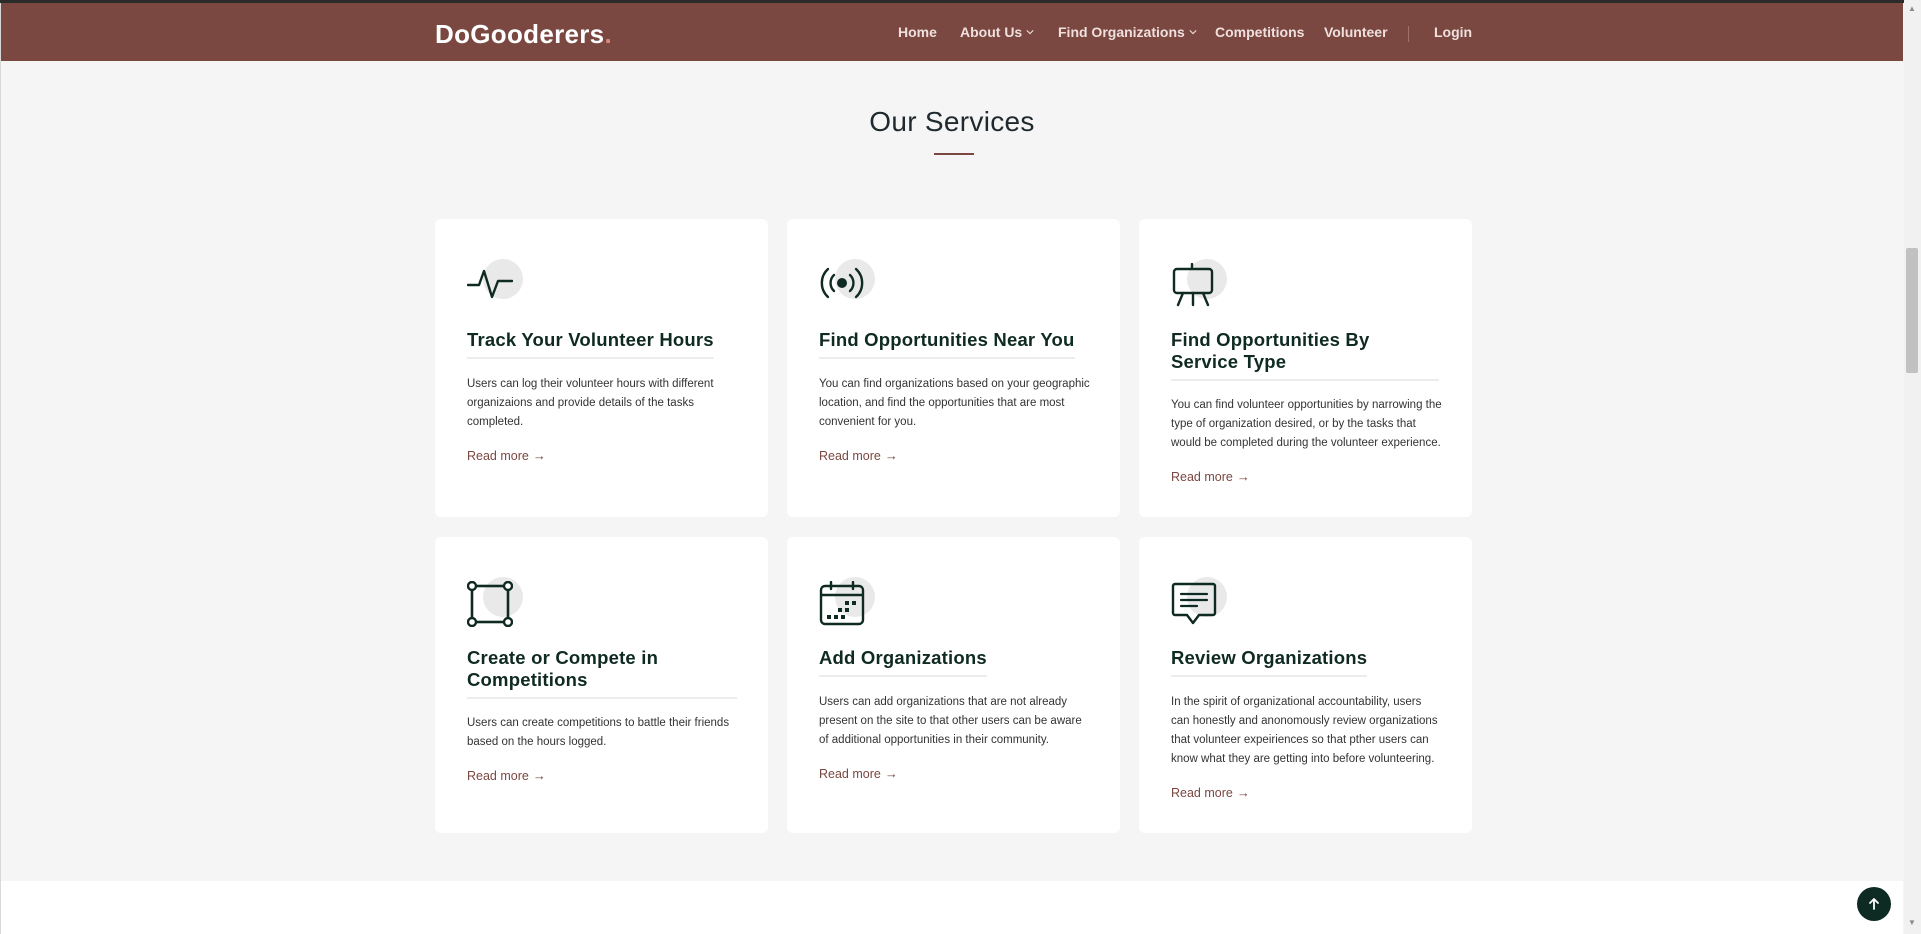 The image size is (1921, 934). Describe the element at coordinates (954, 154) in the screenshot. I see `title-underline` at that location.